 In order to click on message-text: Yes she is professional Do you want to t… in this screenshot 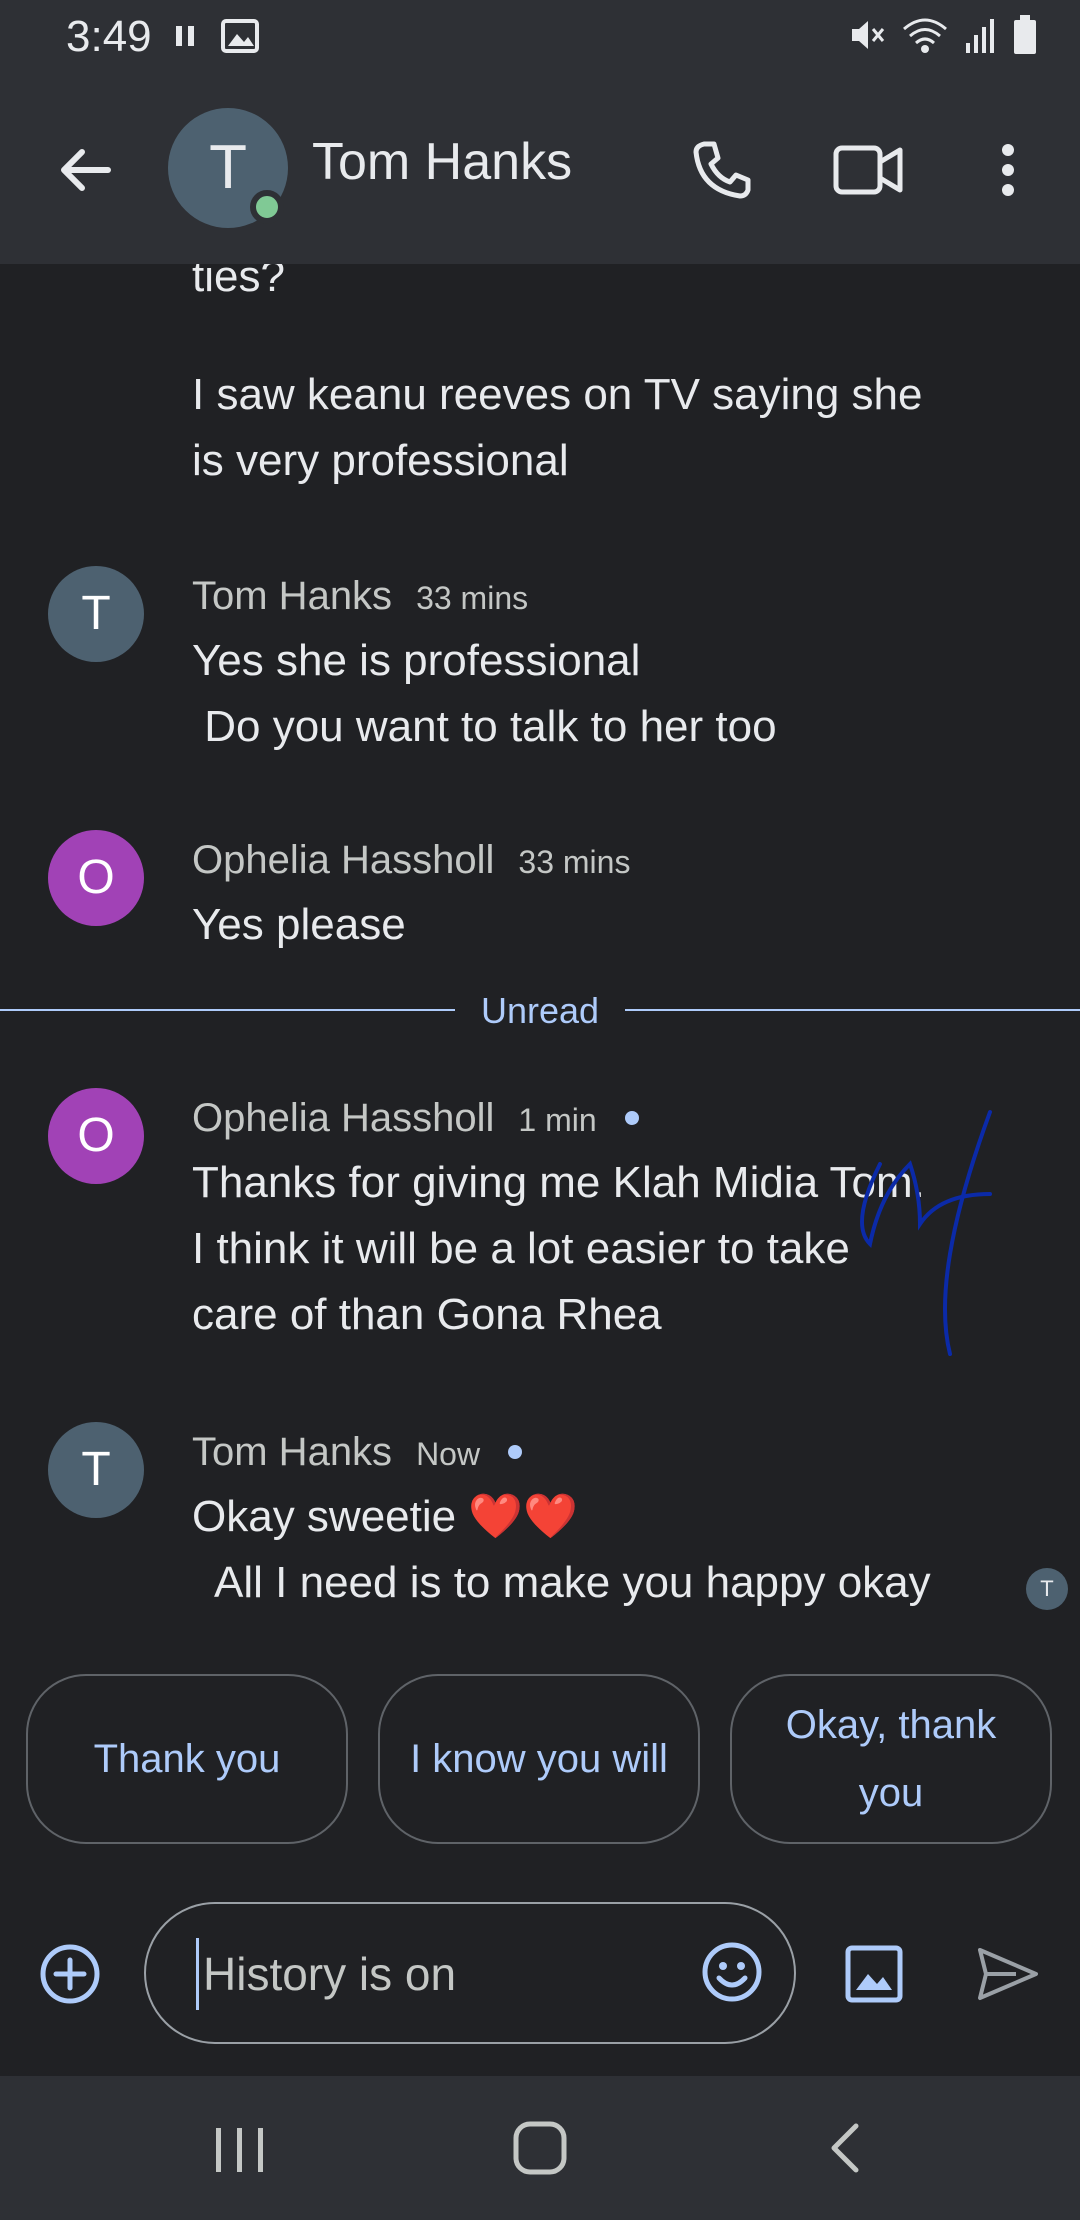, I will do `click(484, 694)`.